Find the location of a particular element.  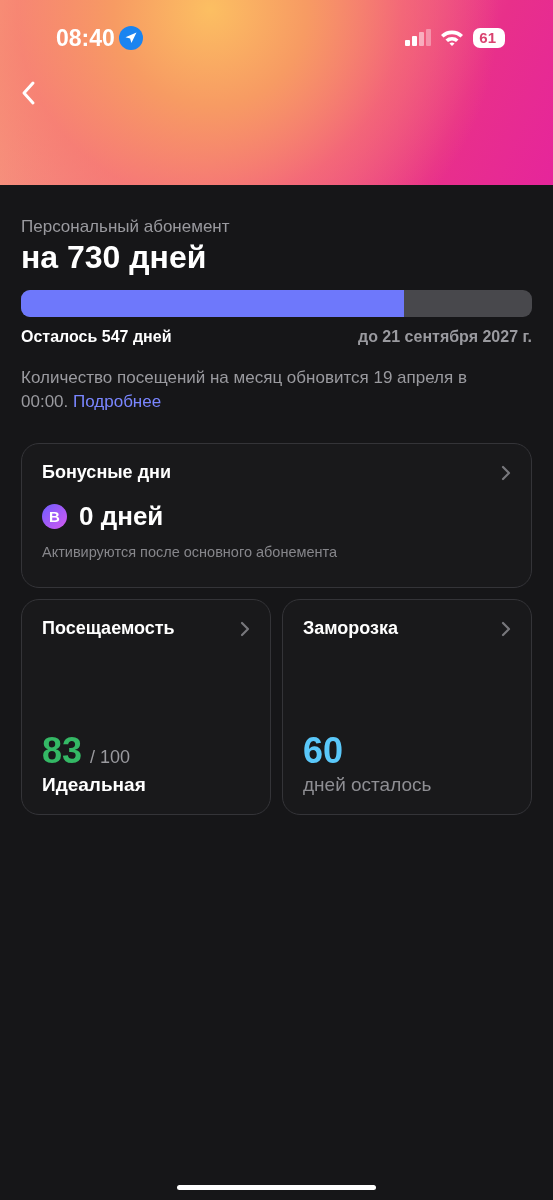

back-icon is located at coordinates (28, 93).